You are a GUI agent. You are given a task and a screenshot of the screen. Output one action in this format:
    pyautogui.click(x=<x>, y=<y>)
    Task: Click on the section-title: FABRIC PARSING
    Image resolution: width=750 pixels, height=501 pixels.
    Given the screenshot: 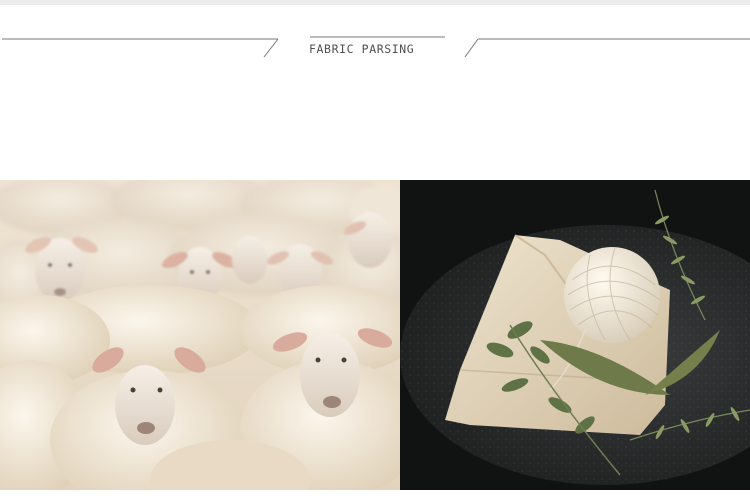 What is the action you would take?
    pyautogui.click(x=362, y=49)
    